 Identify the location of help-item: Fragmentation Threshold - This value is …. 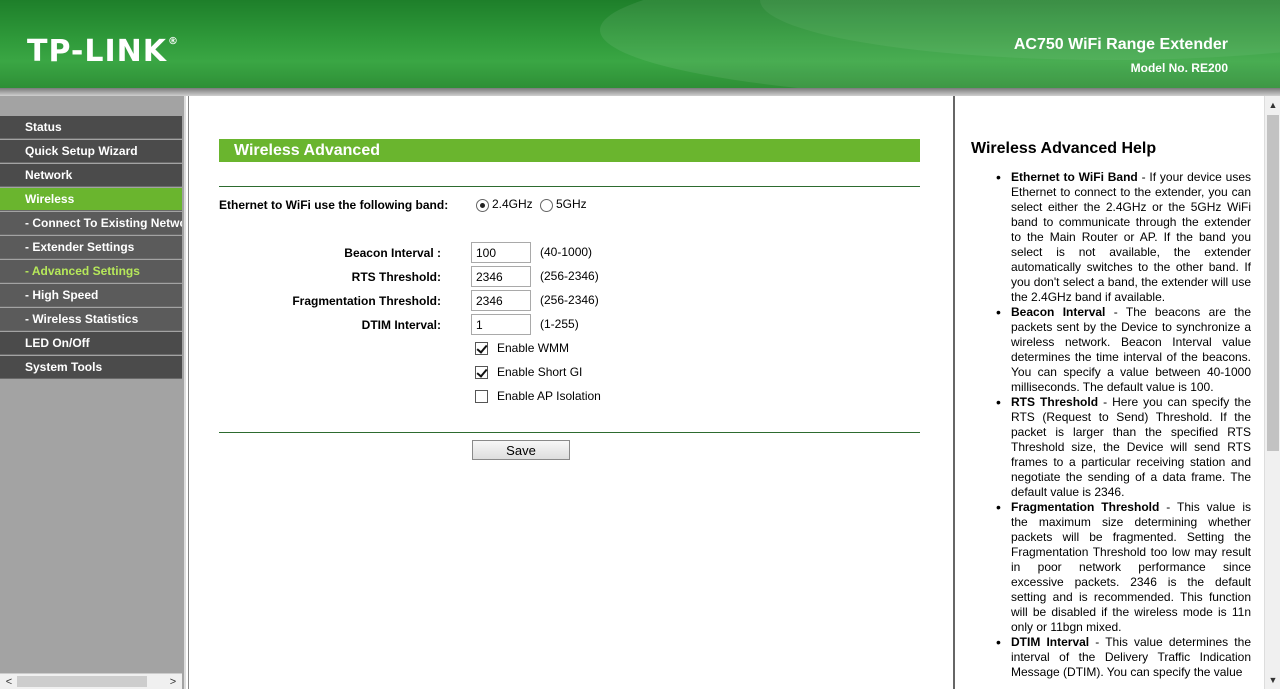
(1116, 567).